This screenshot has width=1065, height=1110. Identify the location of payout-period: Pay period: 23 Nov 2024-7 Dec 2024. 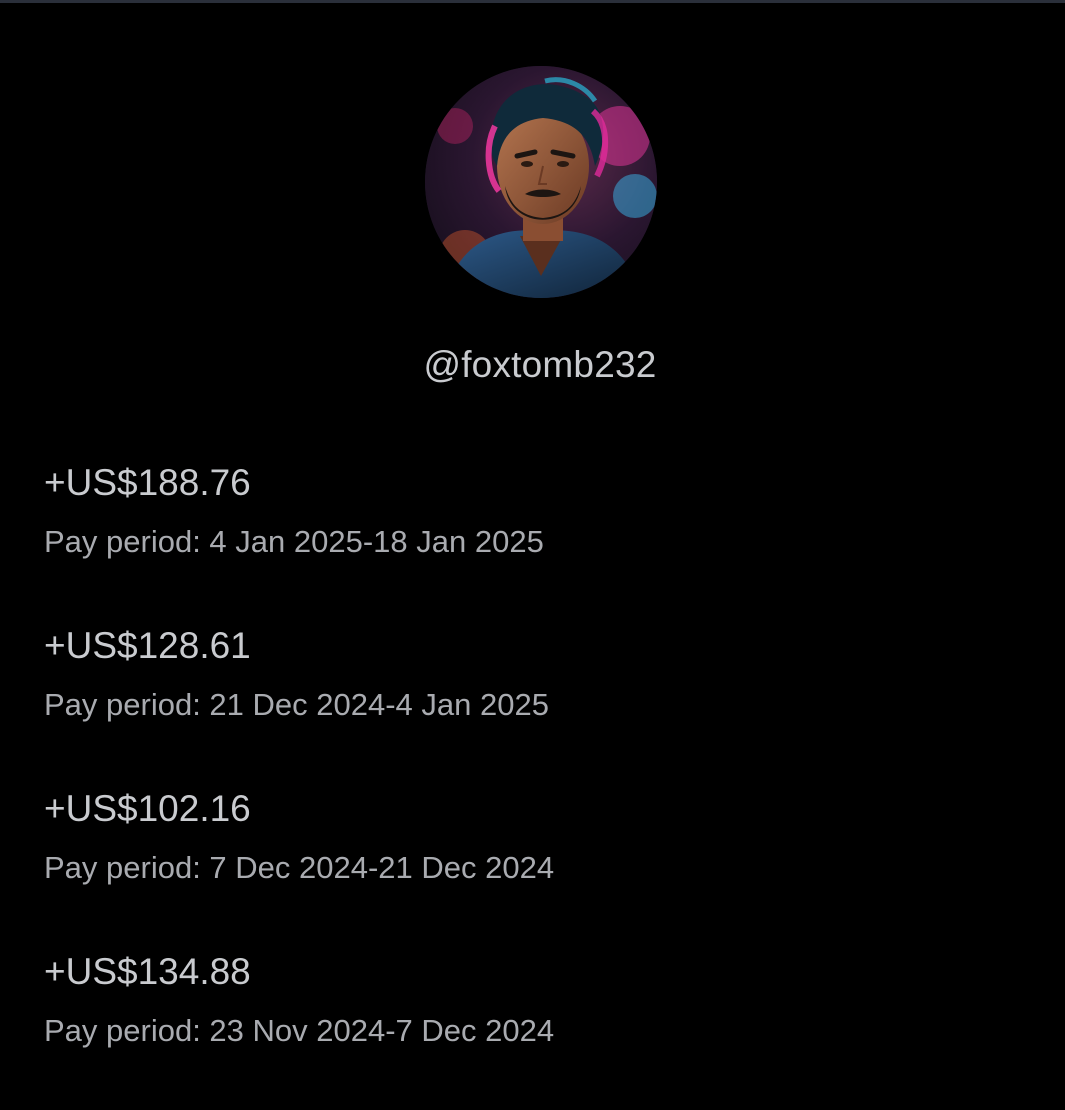
(299, 1030).